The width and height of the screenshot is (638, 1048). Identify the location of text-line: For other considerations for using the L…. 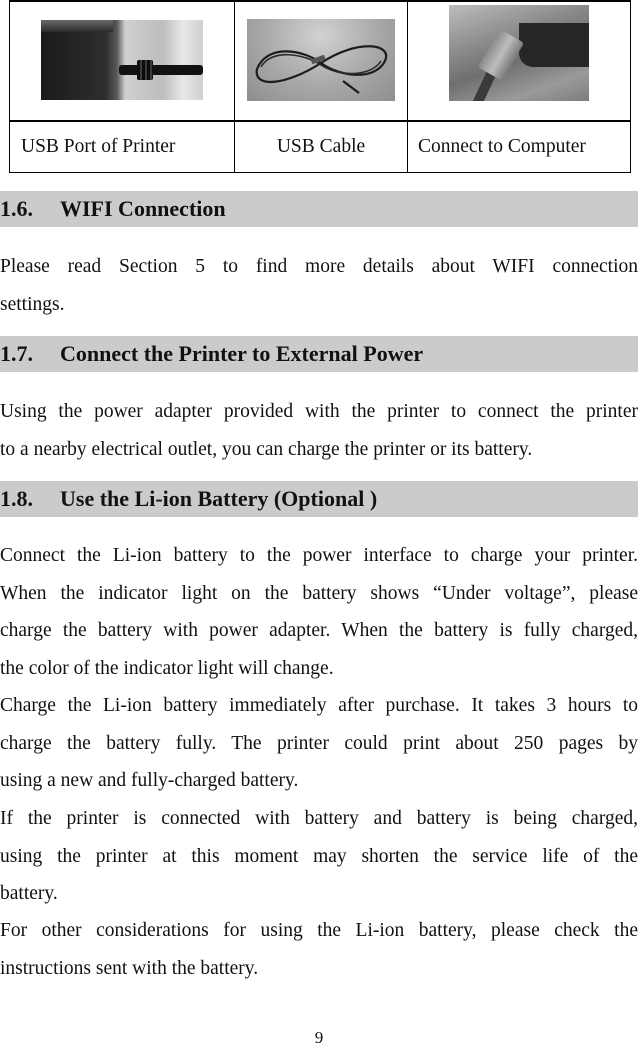
(319, 930).